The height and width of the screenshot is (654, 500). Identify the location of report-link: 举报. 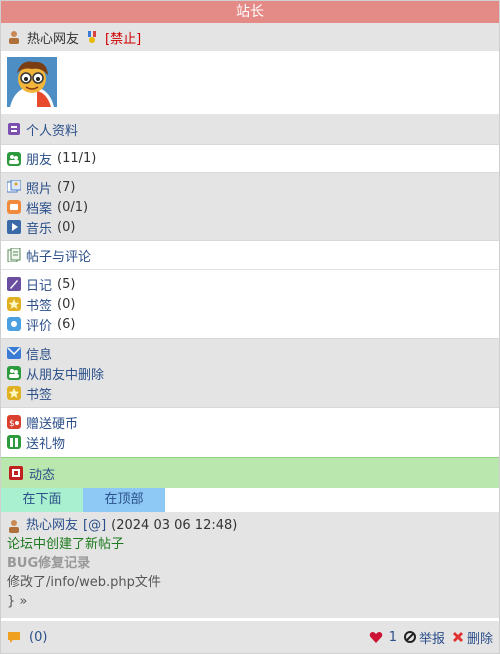
(432, 637).